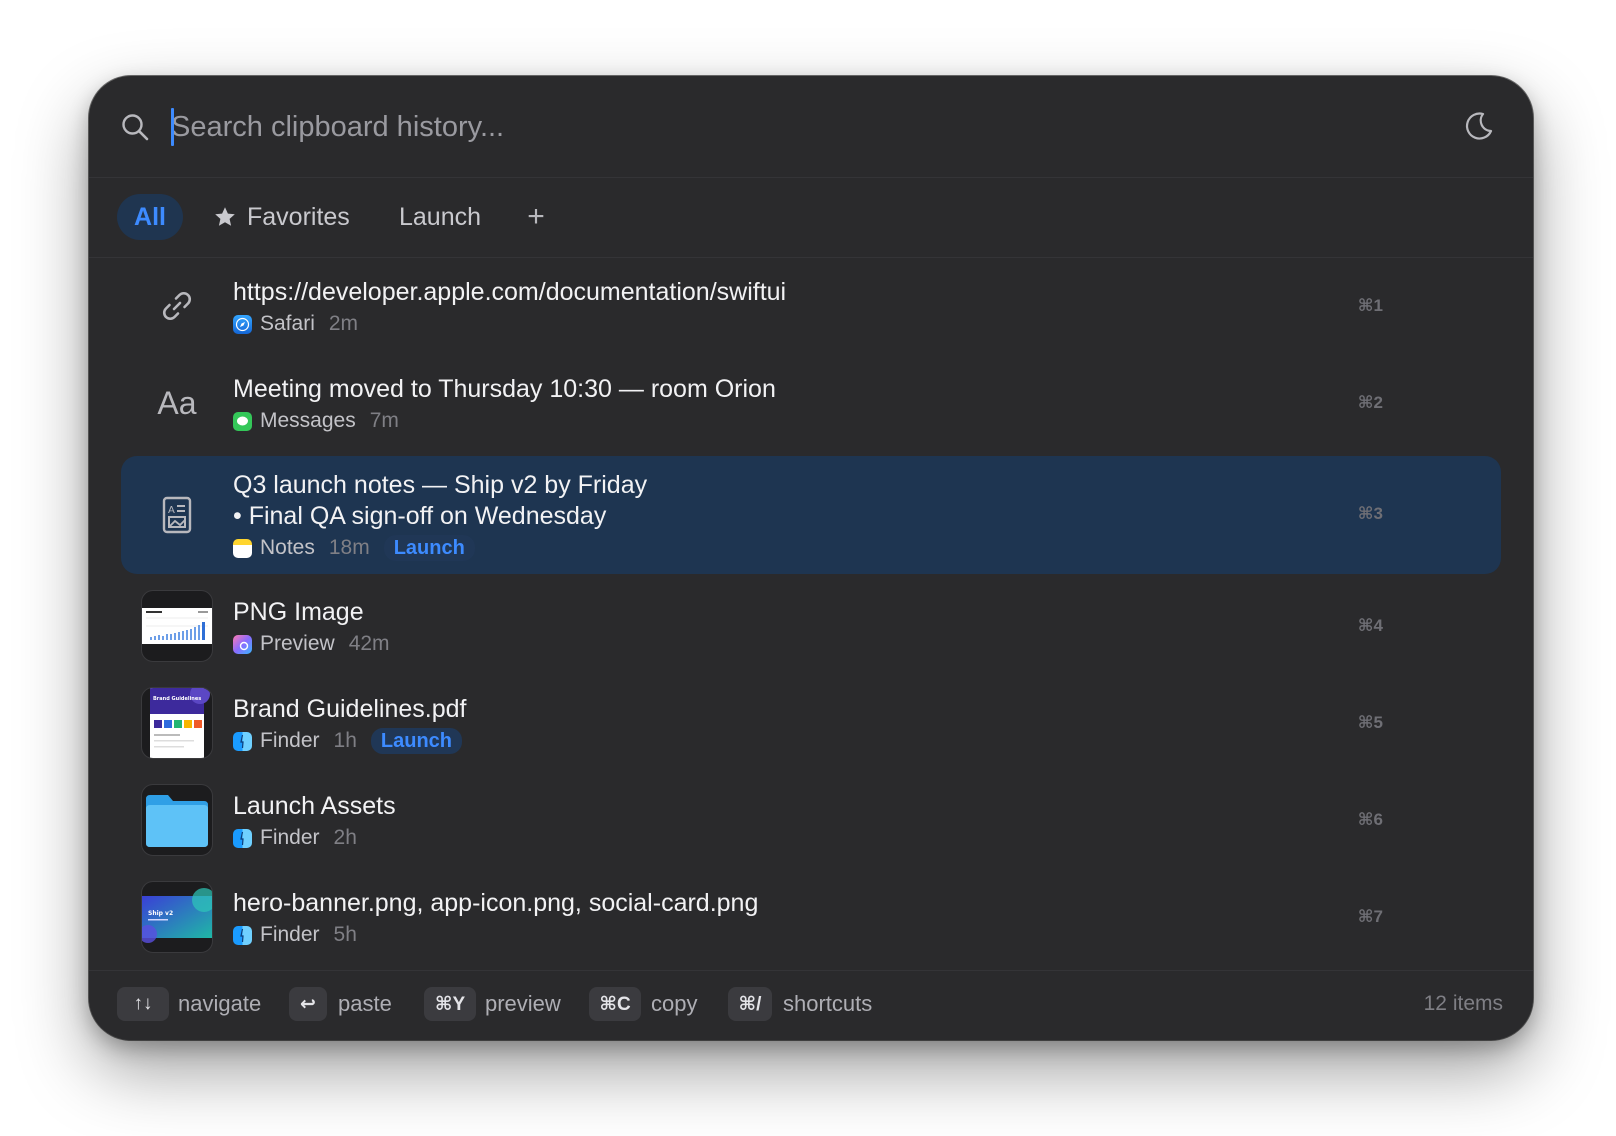  I want to click on app-name: Notes, so click(287, 547).